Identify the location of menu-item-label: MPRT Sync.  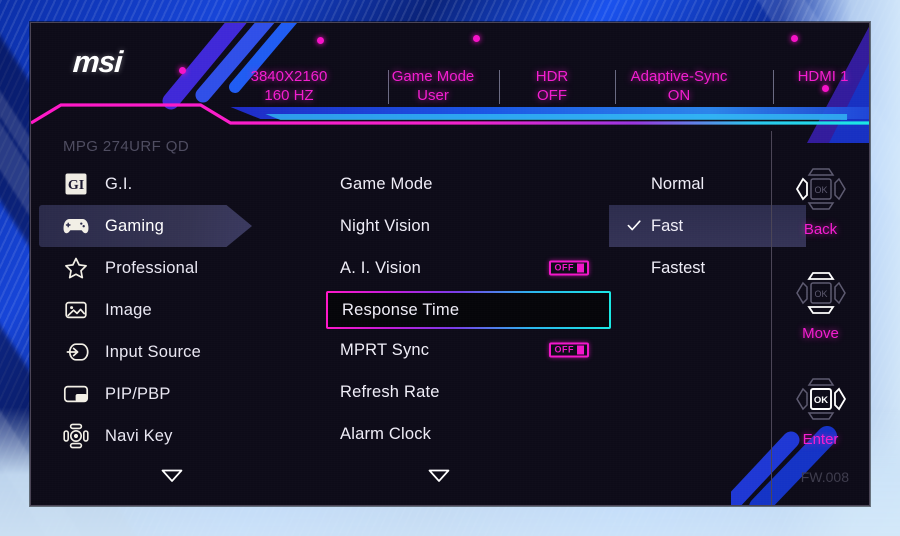
(385, 349).